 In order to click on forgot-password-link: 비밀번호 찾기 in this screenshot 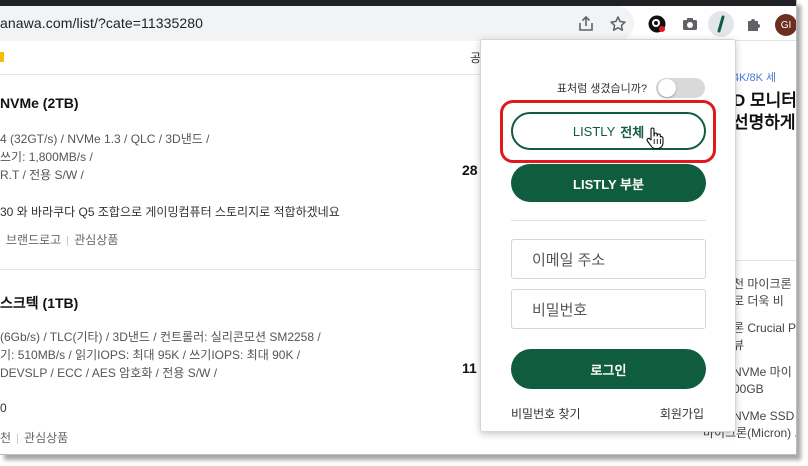, I will do `click(546, 413)`.